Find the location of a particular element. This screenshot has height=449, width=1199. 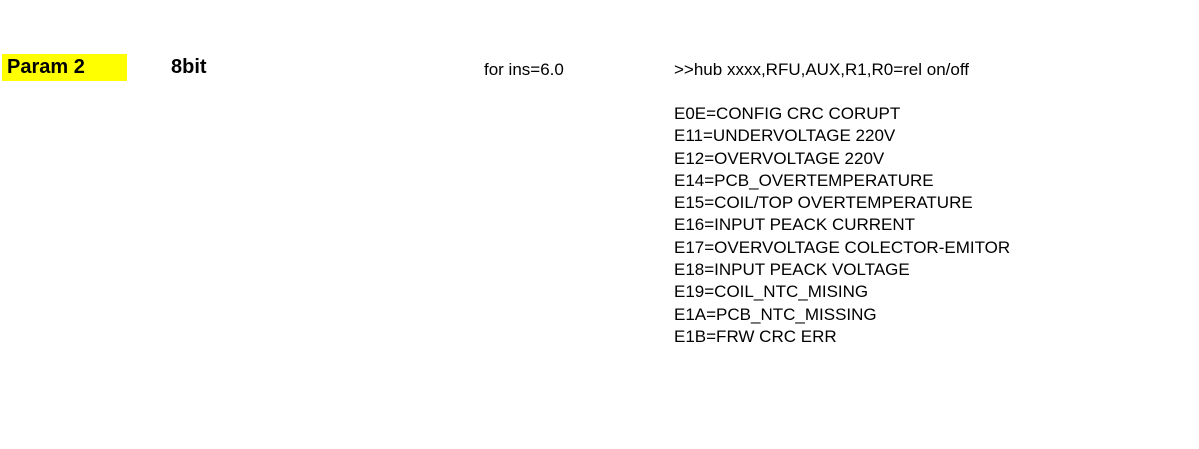

bit-size-label: 8bit is located at coordinates (189, 67).